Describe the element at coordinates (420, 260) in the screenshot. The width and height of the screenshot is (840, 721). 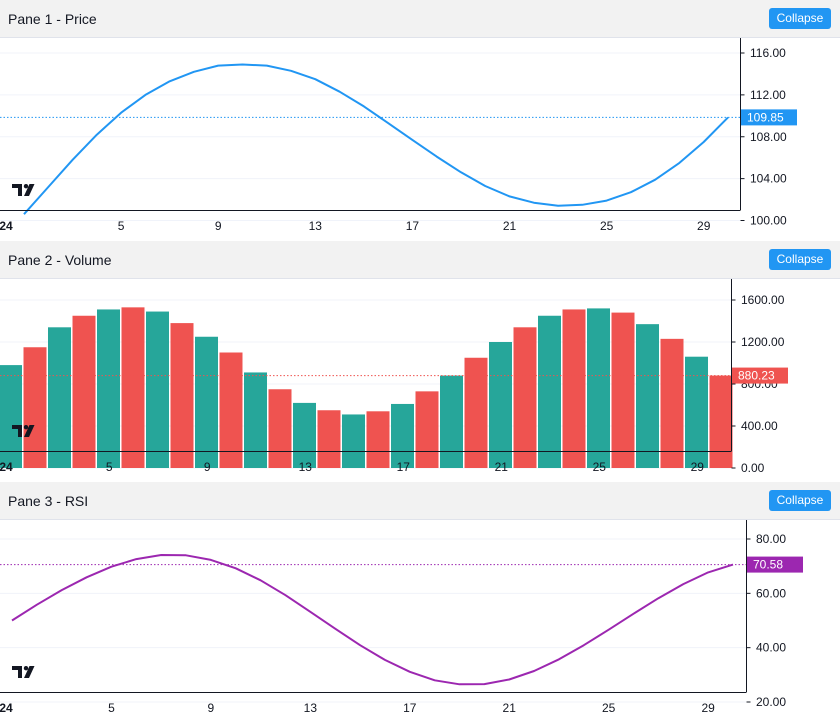
I see `volume-pane-header: Pane 2 - Volume Collapse` at that location.